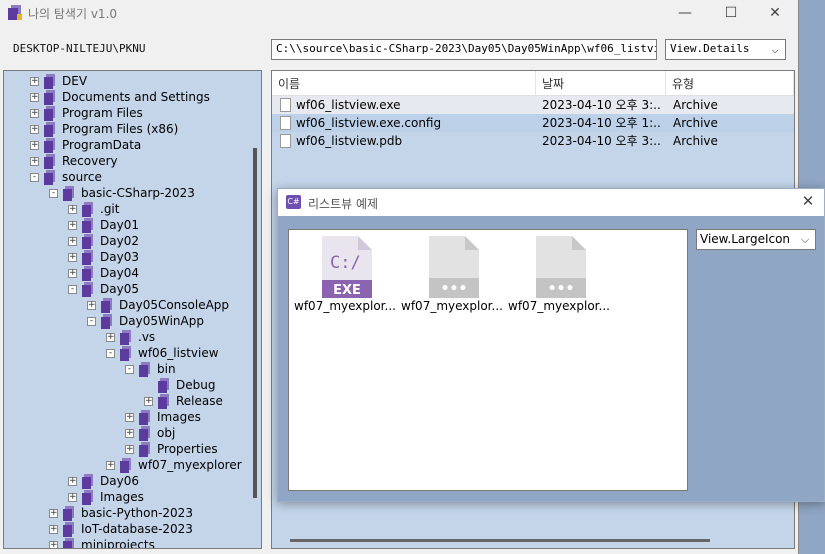 The height and width of the screenshot is (554, 825). Describe the element at coordinates (347, 267) in the screenshot. I see `exe-file-icon: C:/ EXE` at that location.